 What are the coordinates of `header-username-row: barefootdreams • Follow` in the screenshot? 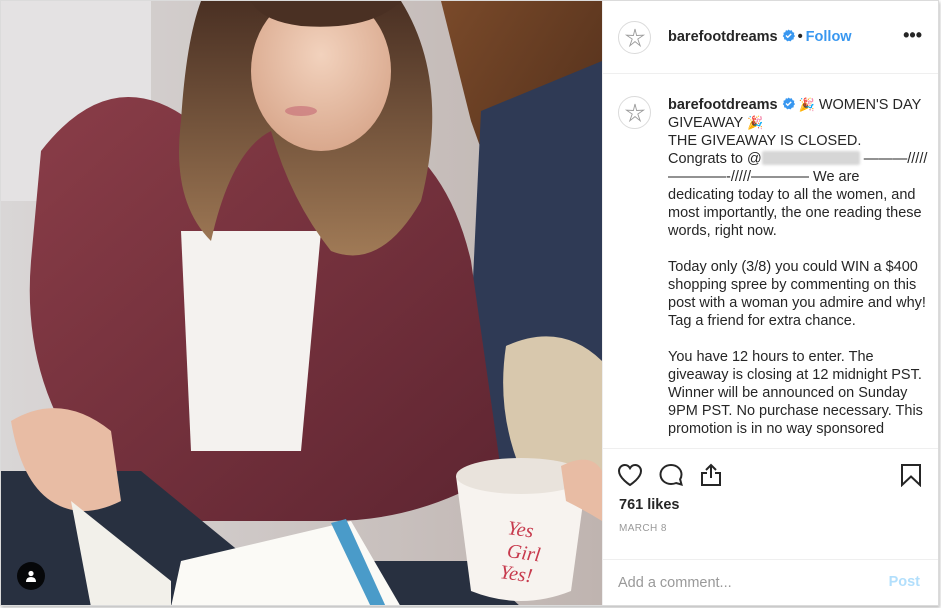 It's located at (760, 37).